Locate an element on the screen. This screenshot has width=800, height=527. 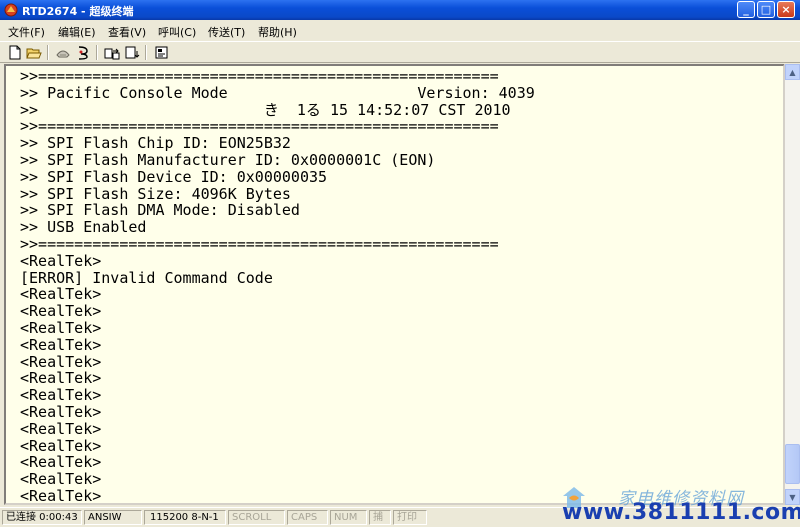
receive-file-icon is located at coordinates (132, 52).